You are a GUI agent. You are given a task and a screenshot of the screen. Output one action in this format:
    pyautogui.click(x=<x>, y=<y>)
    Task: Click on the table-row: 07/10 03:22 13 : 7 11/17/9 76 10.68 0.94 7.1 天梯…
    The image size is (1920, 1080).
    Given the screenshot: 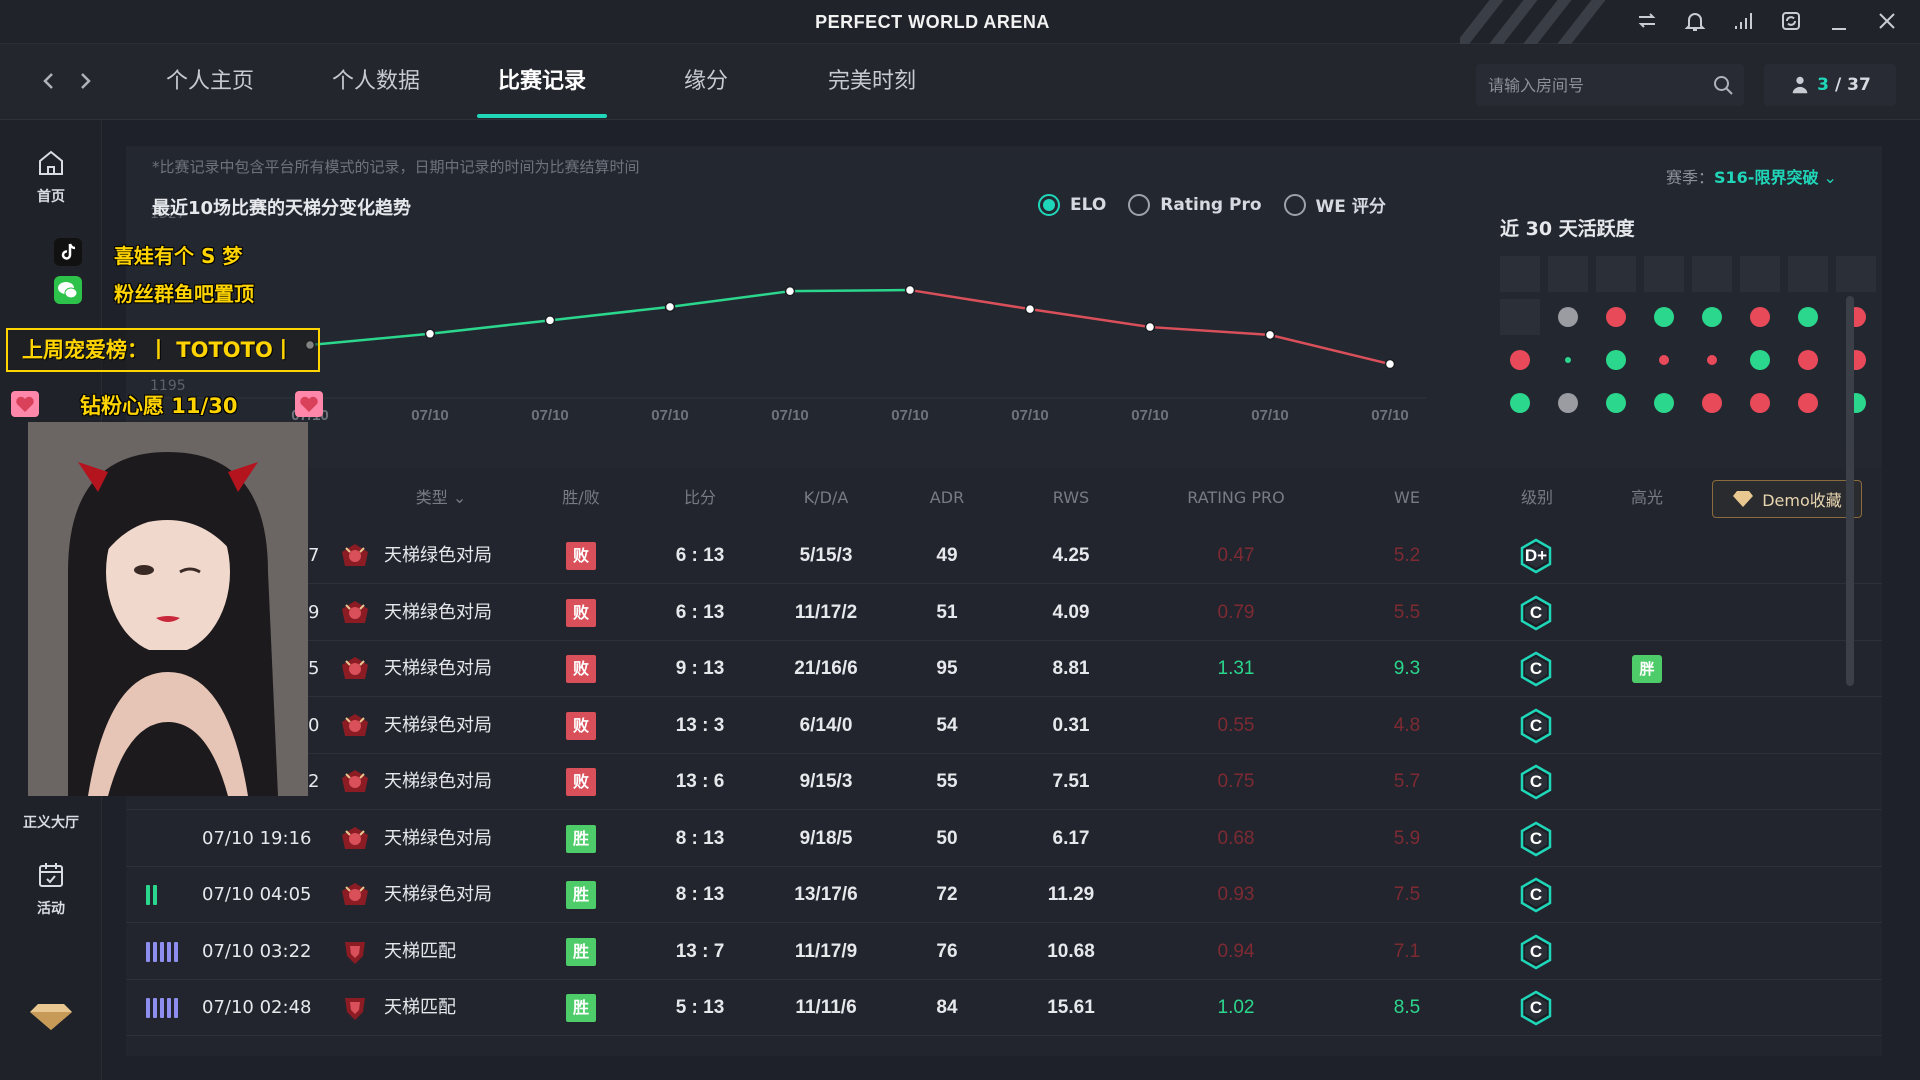 What is the action you would take?
    pyautogui.click(x=1004, y=952)
    